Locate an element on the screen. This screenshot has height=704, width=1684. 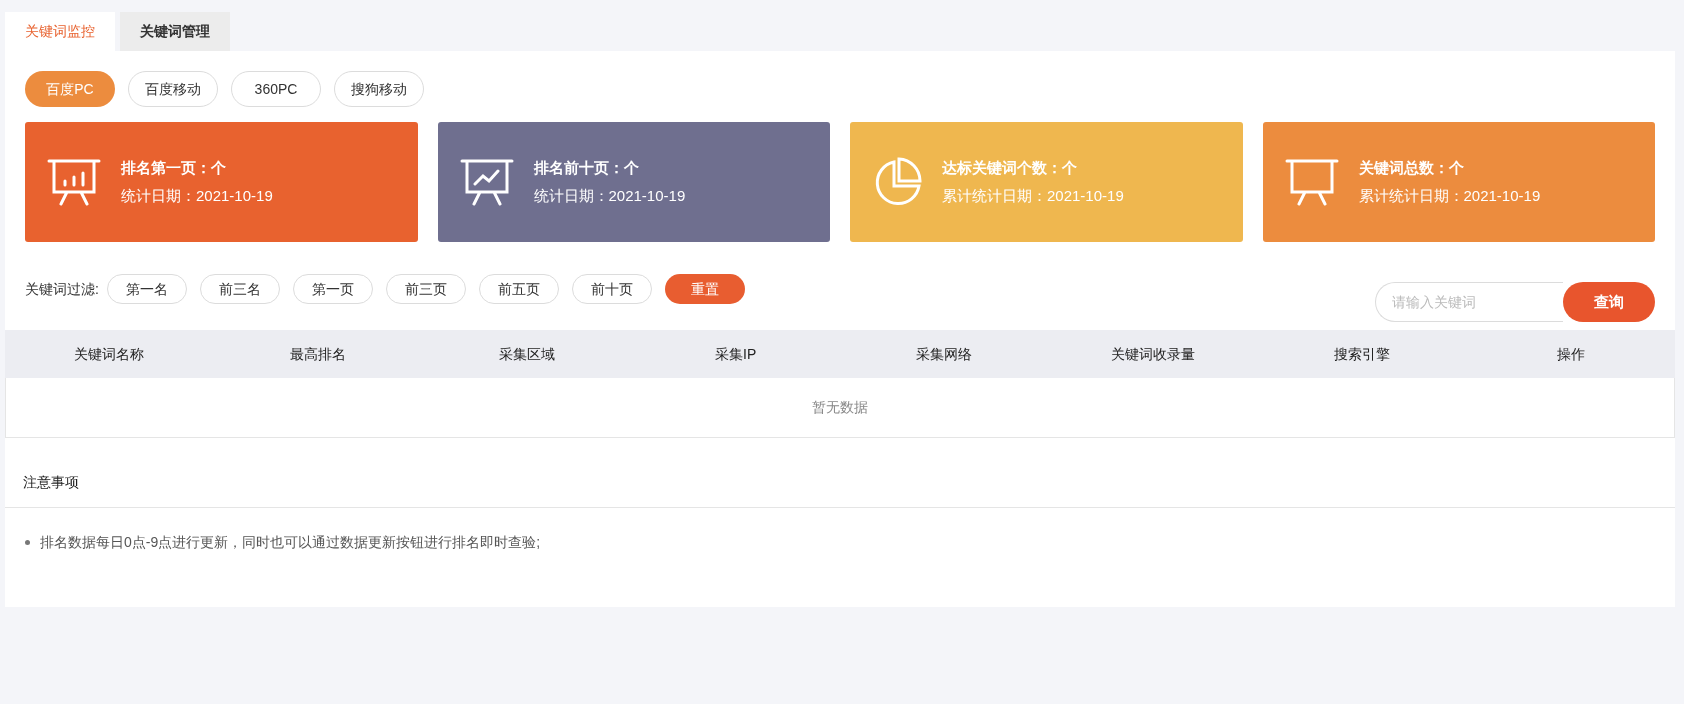
tab: 关键词管理 is located at coordinates (175, 31).